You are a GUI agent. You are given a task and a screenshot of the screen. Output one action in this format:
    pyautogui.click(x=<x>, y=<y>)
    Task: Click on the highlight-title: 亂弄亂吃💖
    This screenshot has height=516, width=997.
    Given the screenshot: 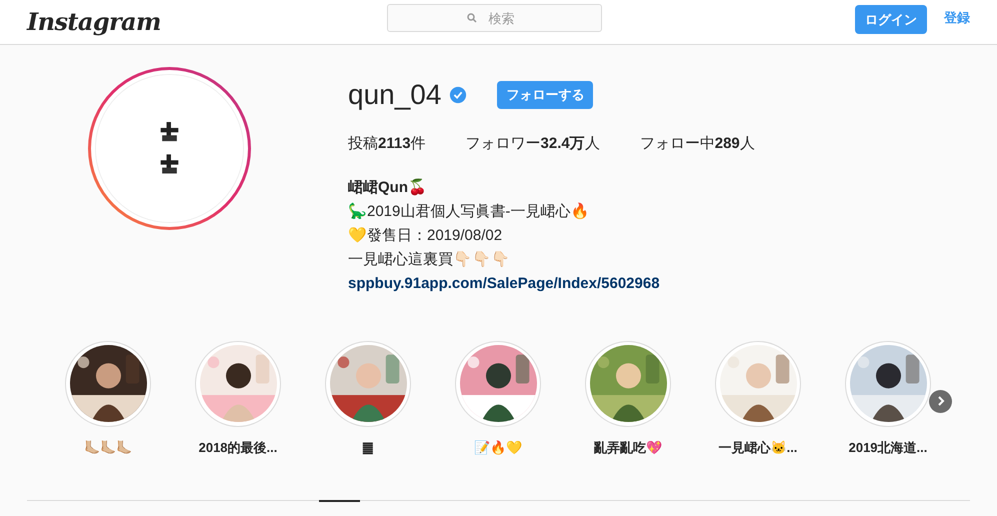 What is the action you would take?
    pyautogui.click(x=628, y=447)
    